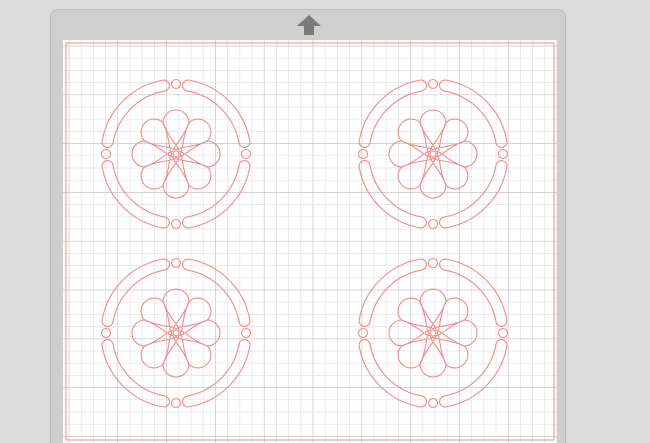  What do you see at coordinates (433, 154) in the screenshot?
I see `flower-medallion-top-right` at bounding box center [433, 154].